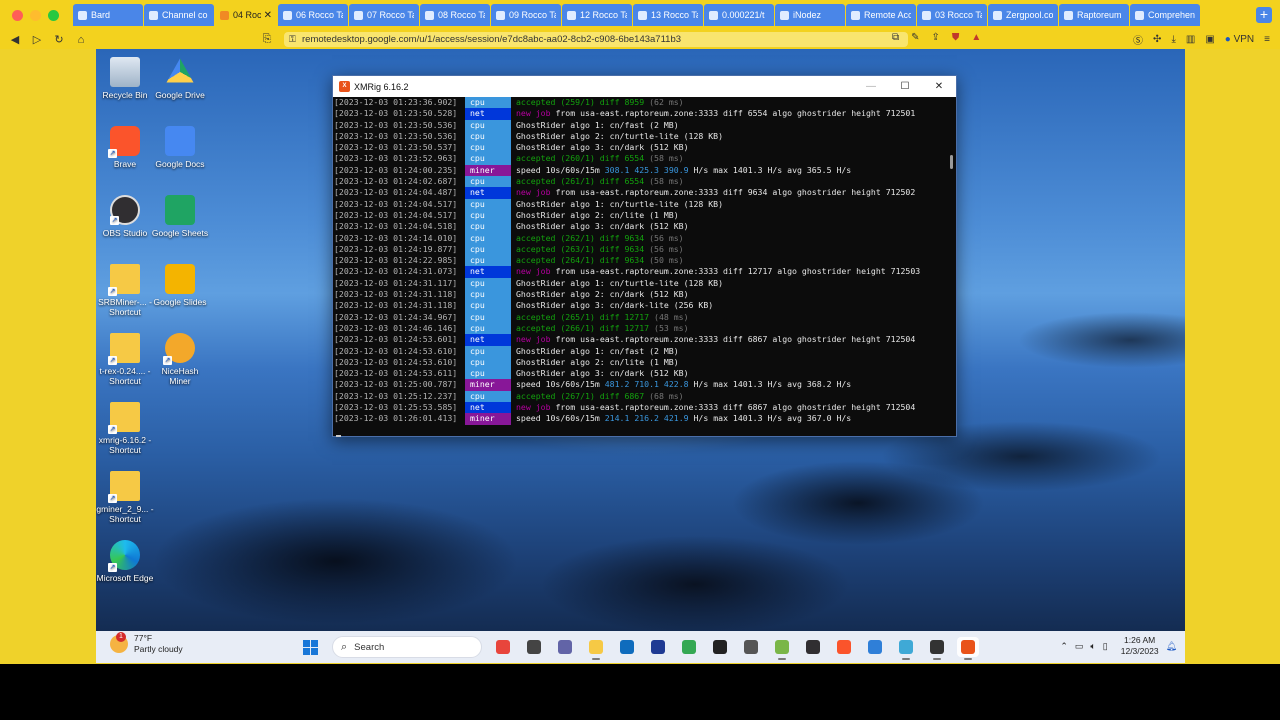 This screenshot has width=1280, height=720. Describe the element at coordinates (108, 15) in the screenshot. I see `browser-tab: Bard` at that location.